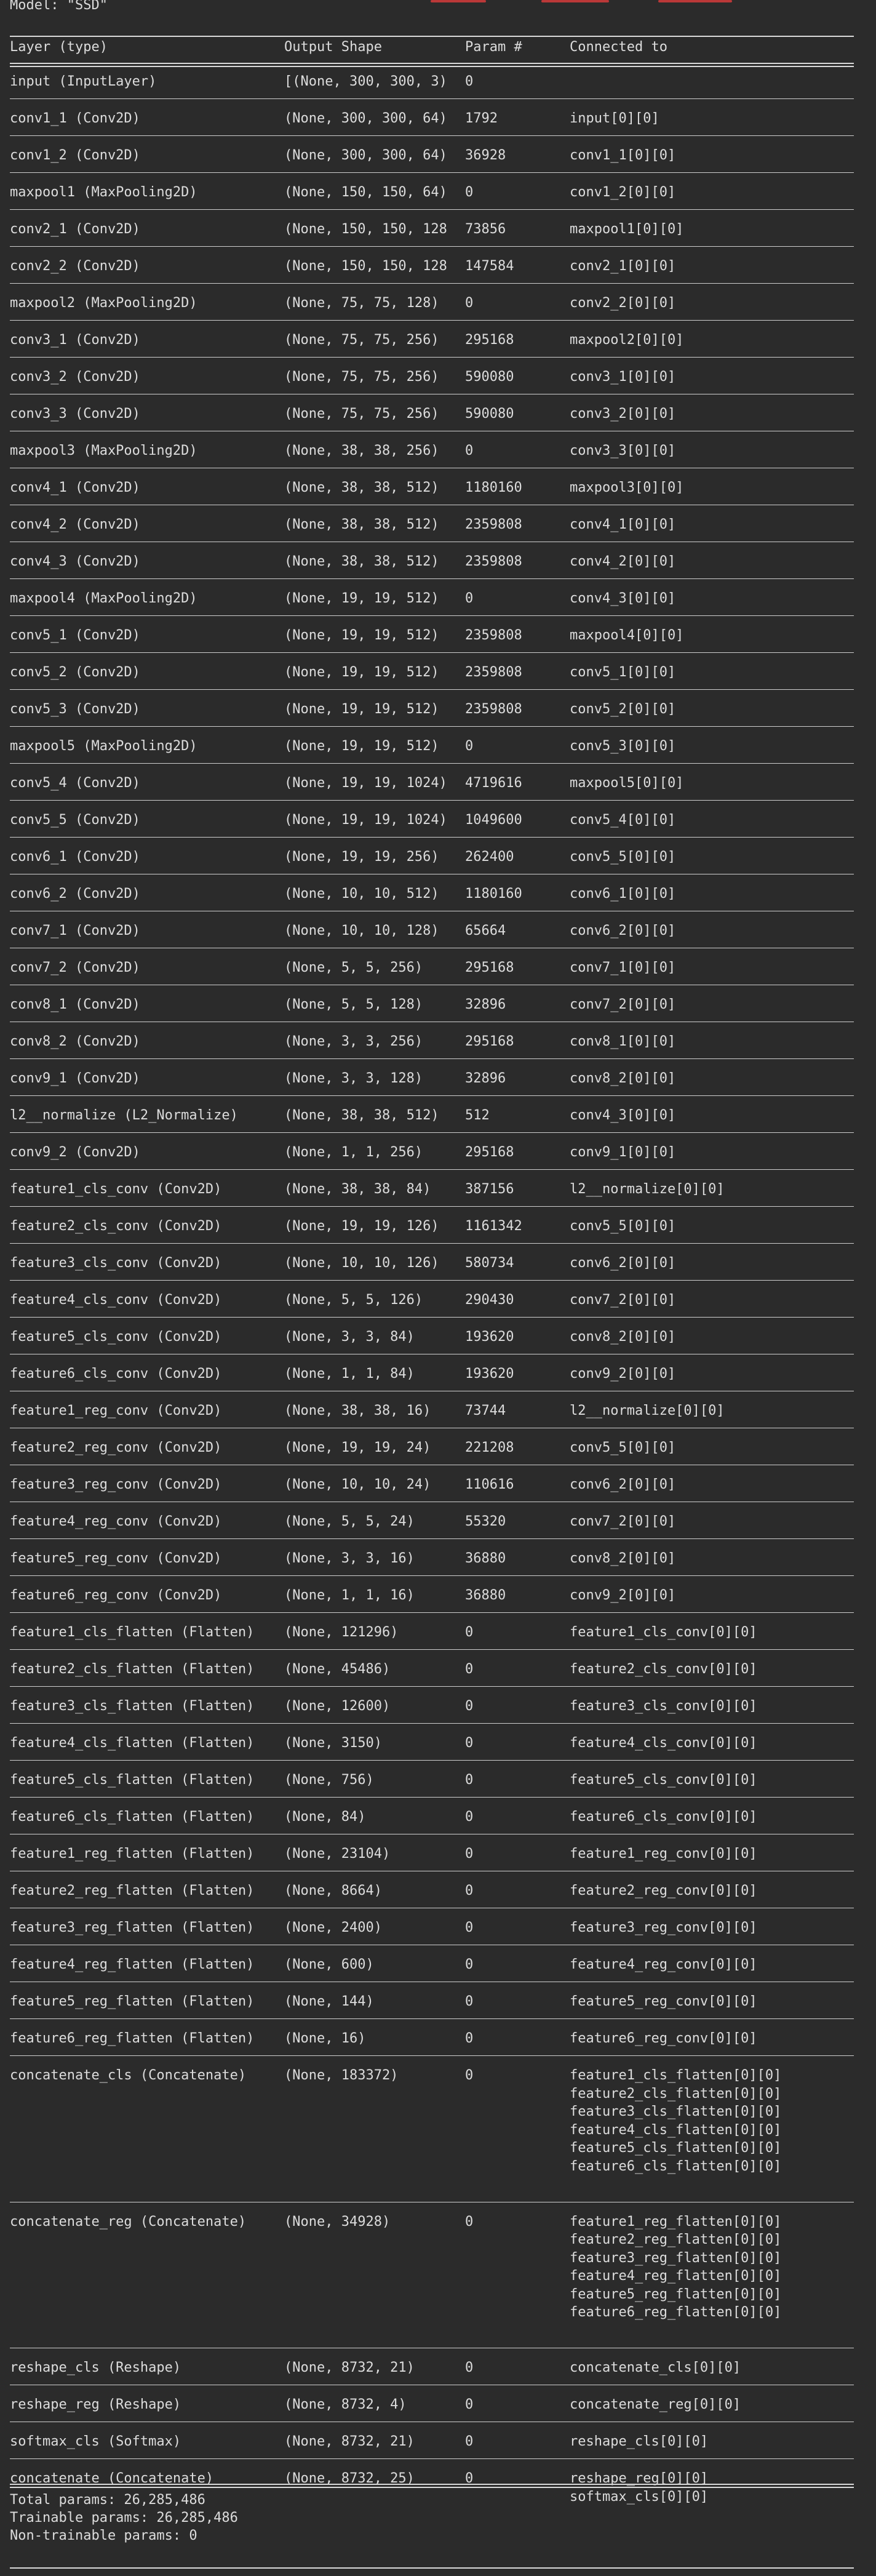 The image size is (876, 2576). Describe the element at coordinates (623, 524) in the screenshot. I see `connected-to: conv4_1[0][0]` at that location.